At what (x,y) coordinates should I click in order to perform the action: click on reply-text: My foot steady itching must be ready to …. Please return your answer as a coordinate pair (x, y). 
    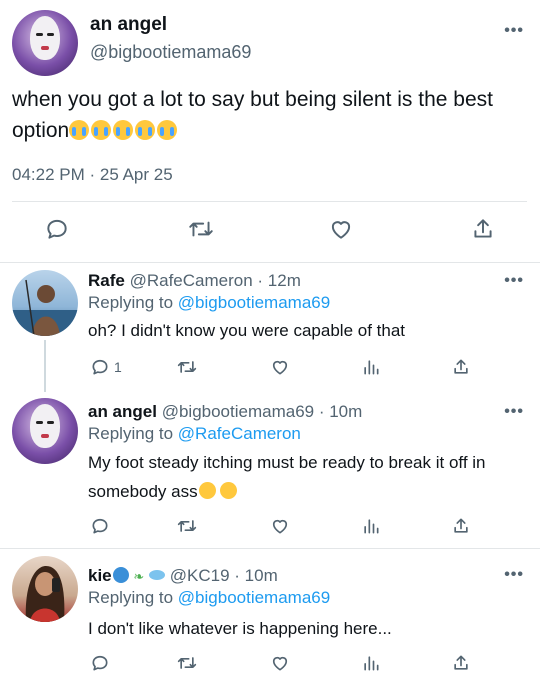
    Looking at the image, I should click on (308, 477).